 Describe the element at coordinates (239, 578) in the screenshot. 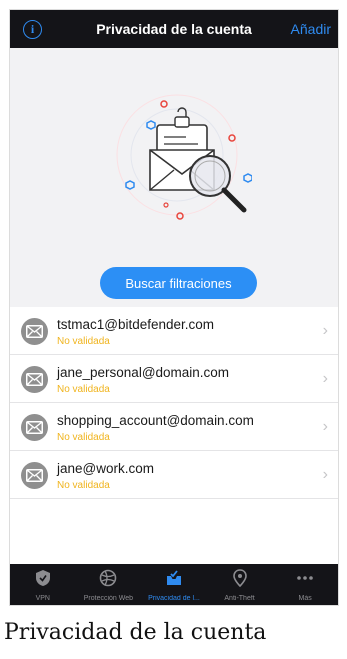

I see `location-pin-icon` at that location.